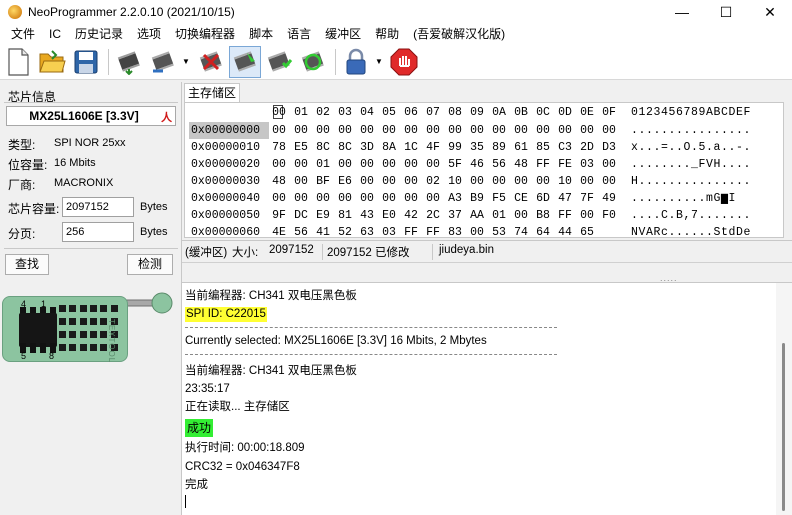  I want to click on hex-byte: 99, so click(455, 147).